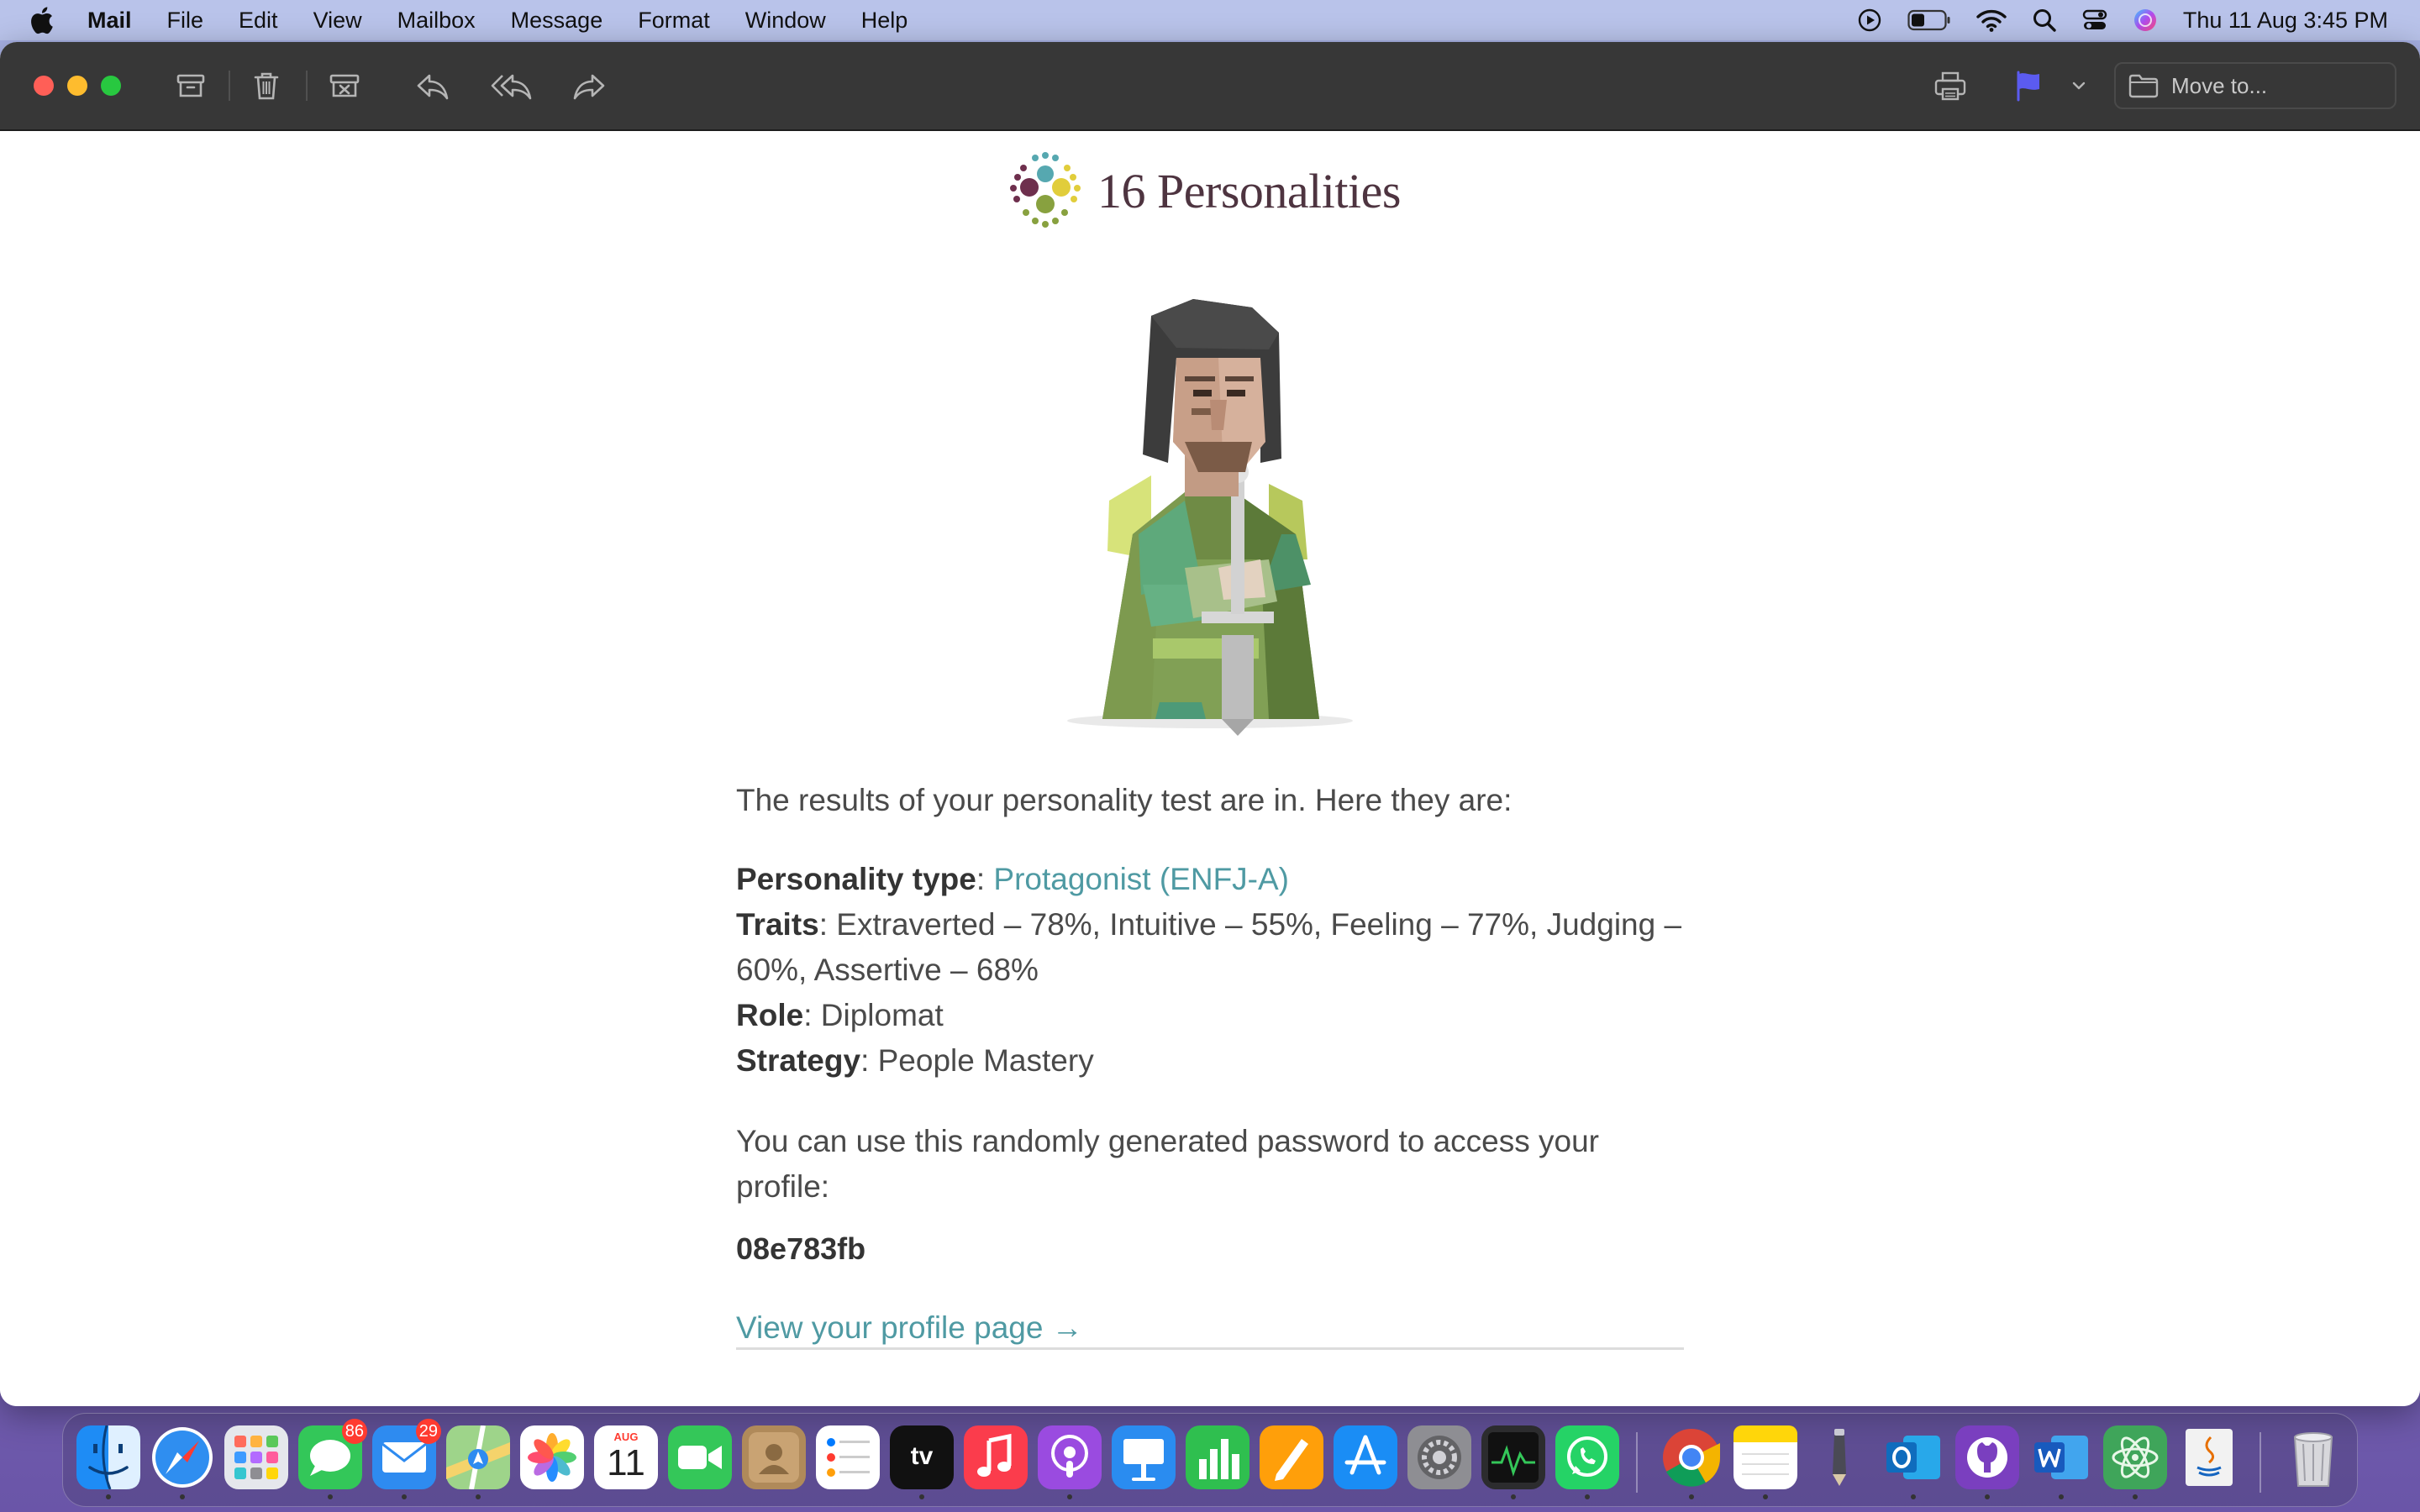  What do you see at coordinates (2029, 86) in the screenshot?
I see `flag-icon` at bounding box center [2029, 86].